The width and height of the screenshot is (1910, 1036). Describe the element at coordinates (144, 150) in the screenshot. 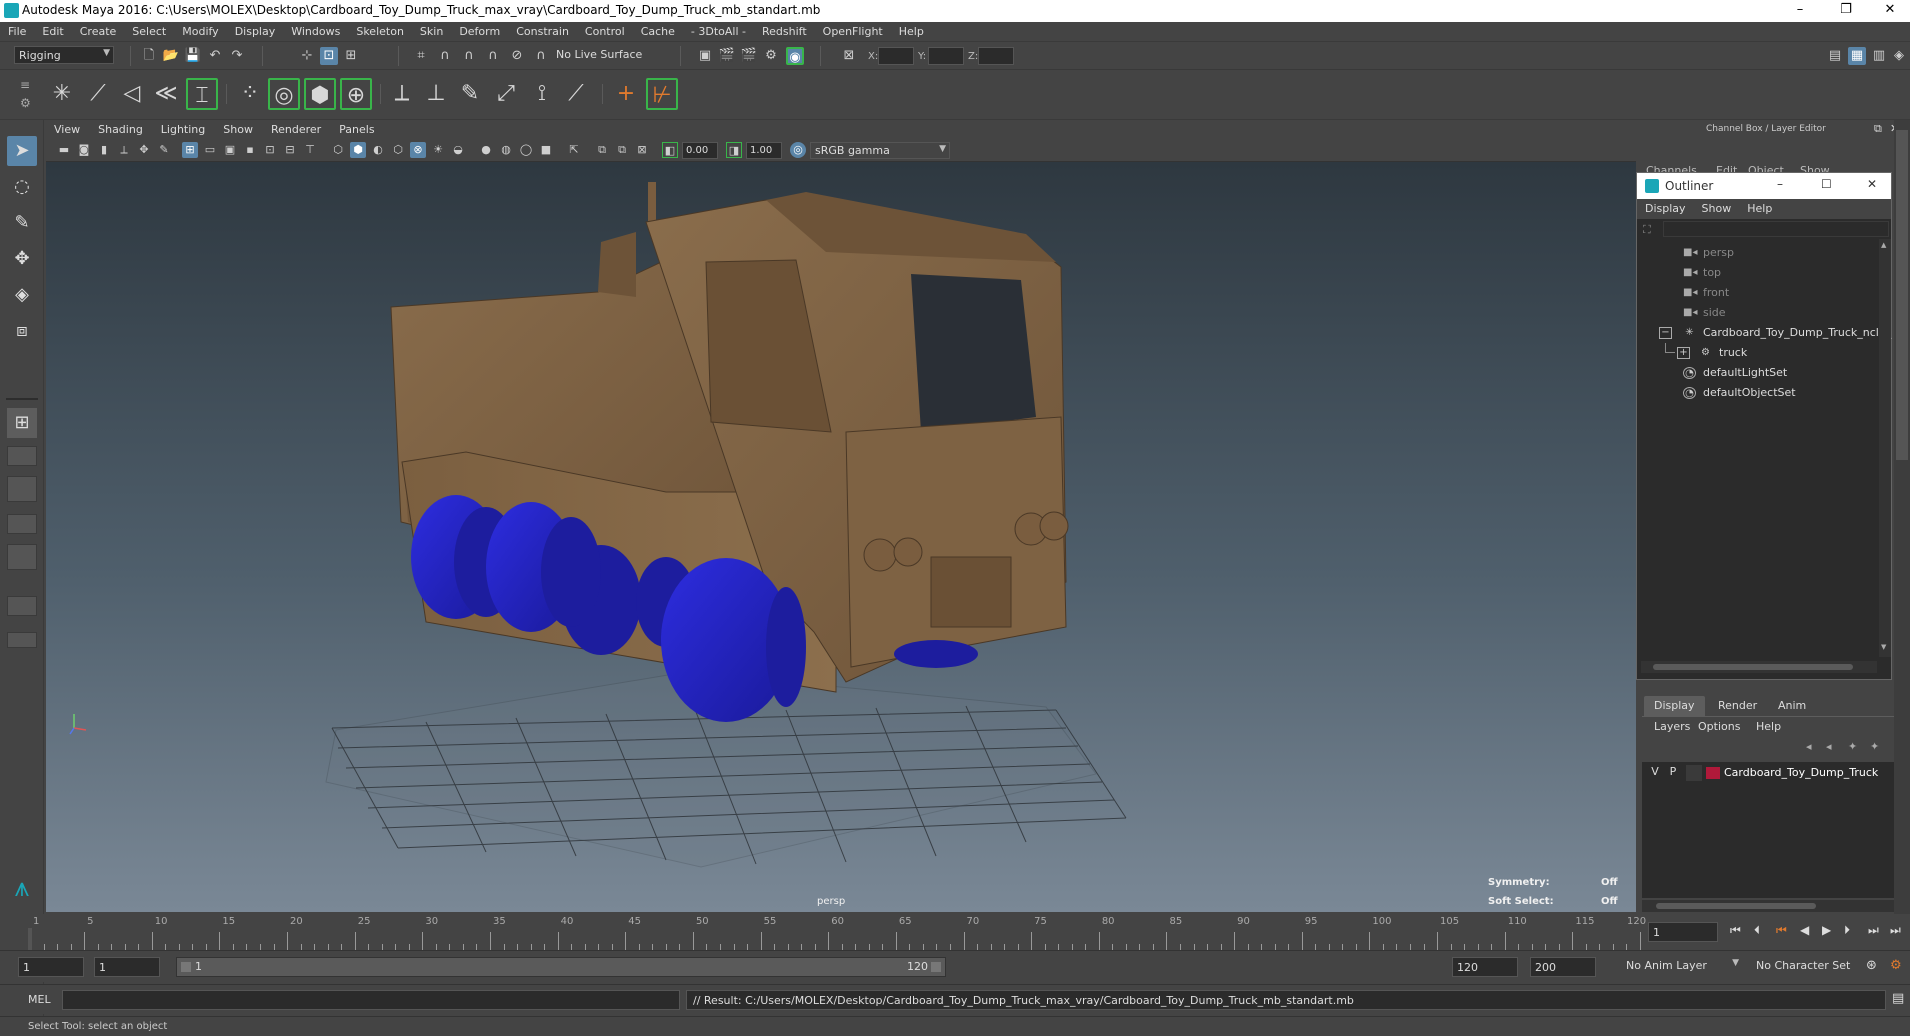

I see `2d-pan-zoom-icon: ✥` at that location.